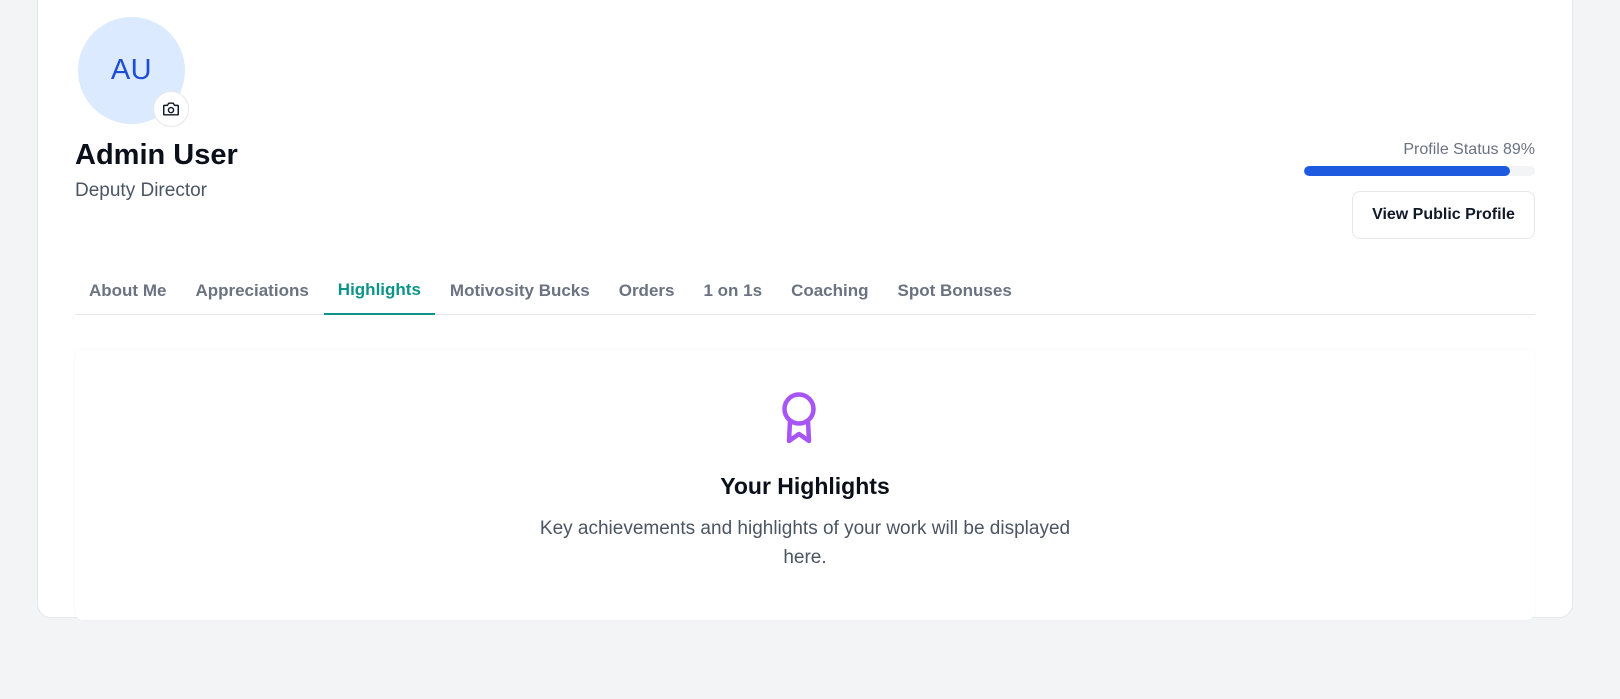  Describe the element at coordinates (131, 70) in the screenshot. I see `avatar-initials: AU` at that location.